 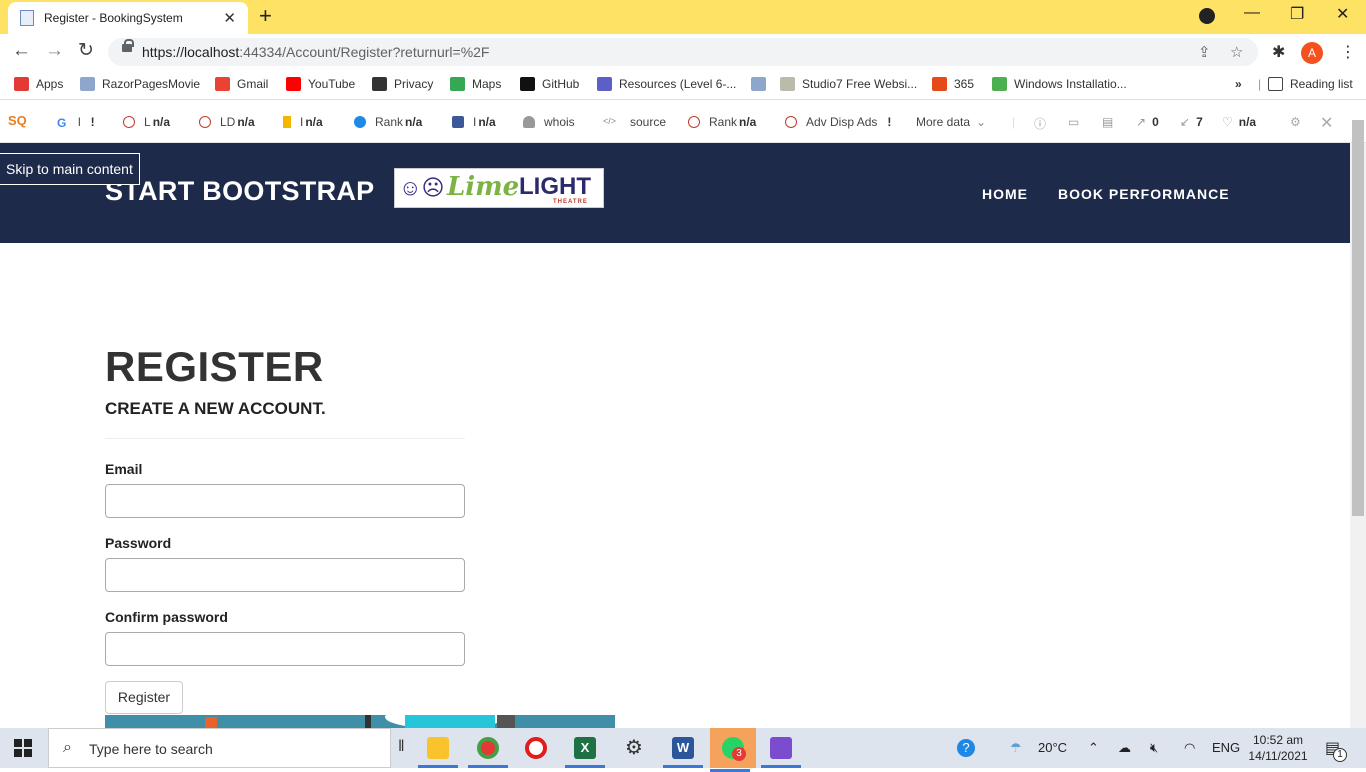 What do you see at coordinates (762, 84) in the screenshot?
I see `bookmark-item` at bounding box center [762, 84].